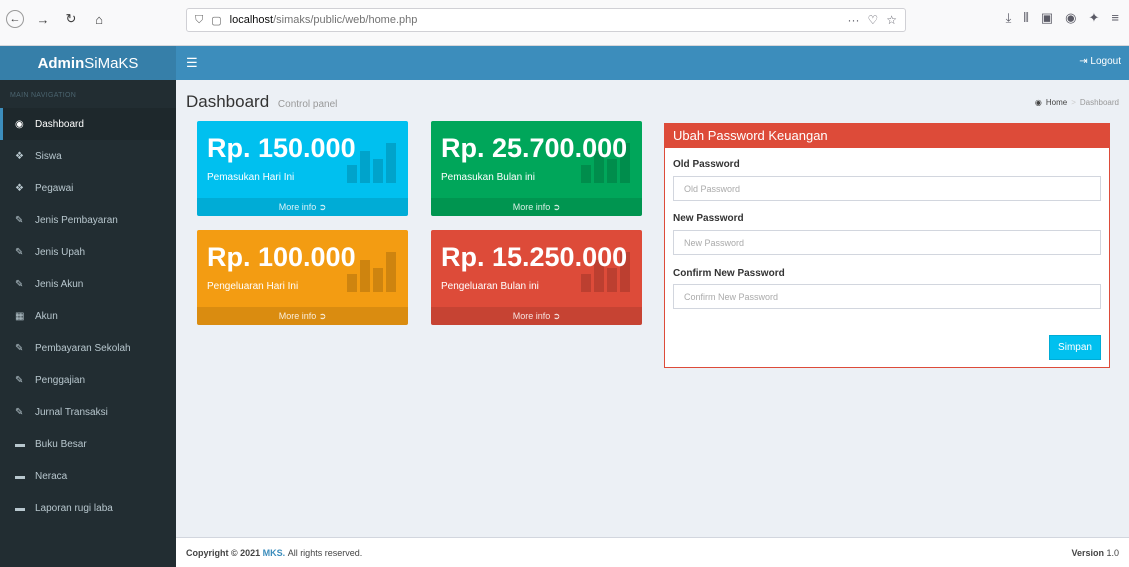  I want to click on version: Version 1.0, so click(1095, 553).